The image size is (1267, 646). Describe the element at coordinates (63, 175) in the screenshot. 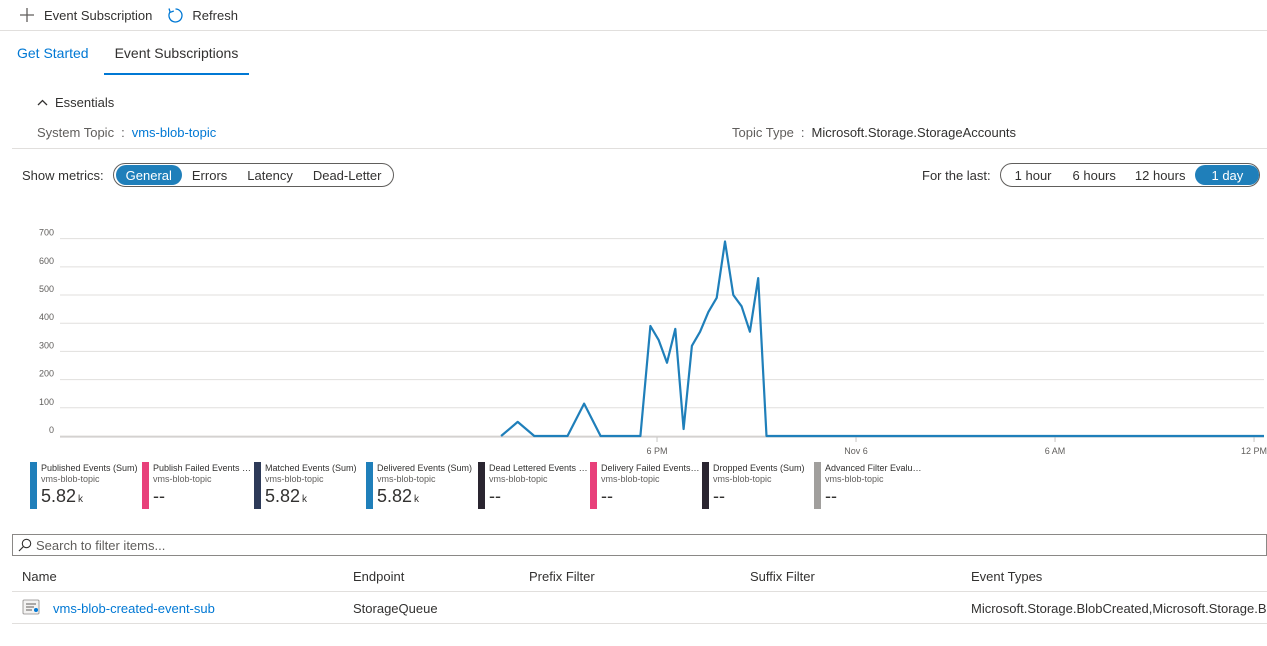

I see `show-metrics-label: Show metrics:` at that location.